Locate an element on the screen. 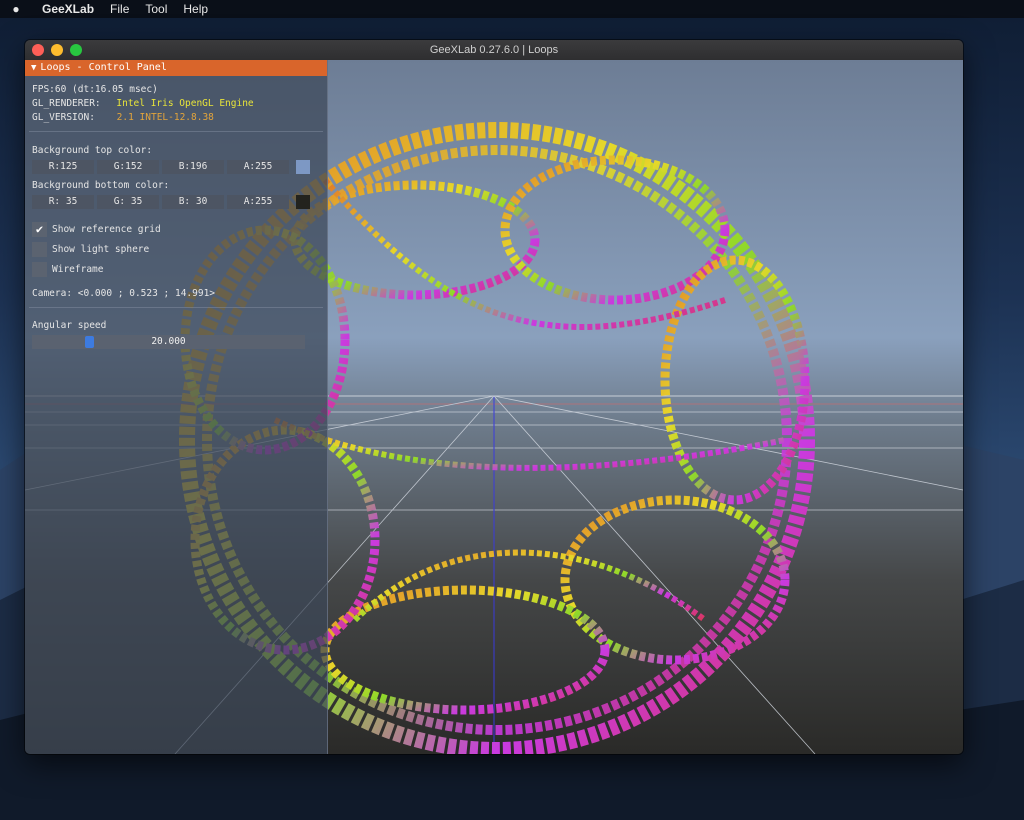 The image size is (1024, 820). angular-speed-slider: 20.000 is located at coordinates (168, 342).